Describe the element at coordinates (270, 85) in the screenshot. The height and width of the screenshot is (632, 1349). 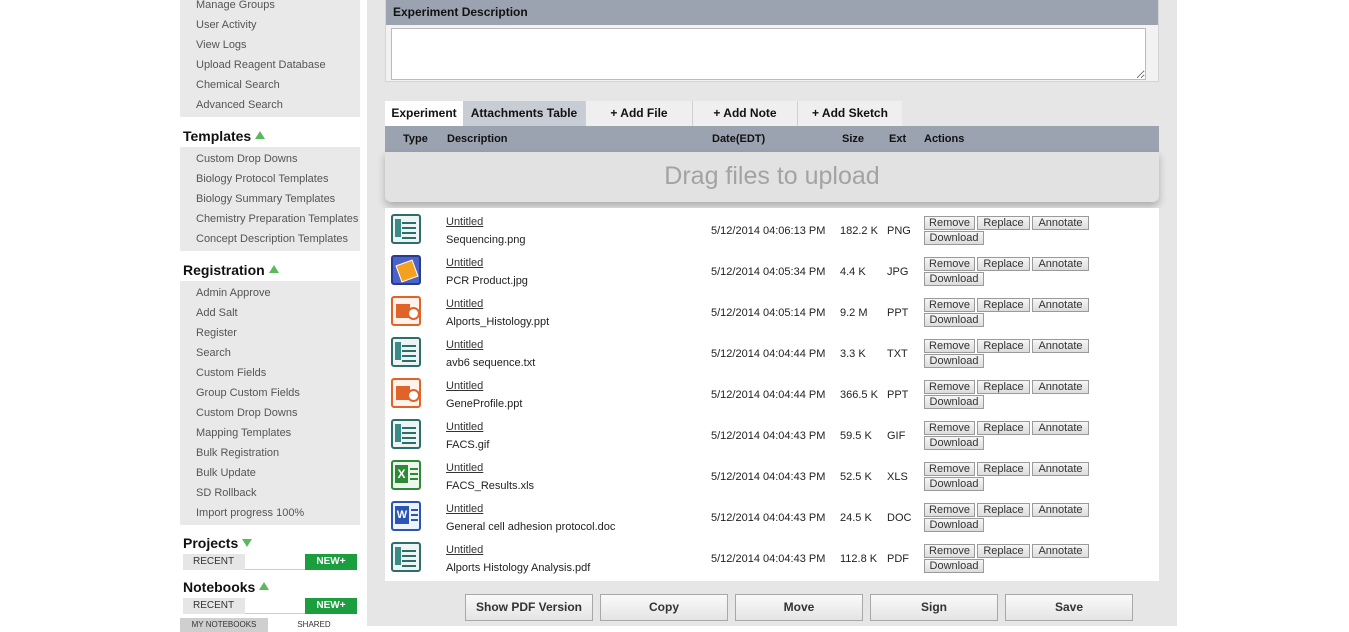
I see `menu-item-chemical-search: Chemical Search` at that location.